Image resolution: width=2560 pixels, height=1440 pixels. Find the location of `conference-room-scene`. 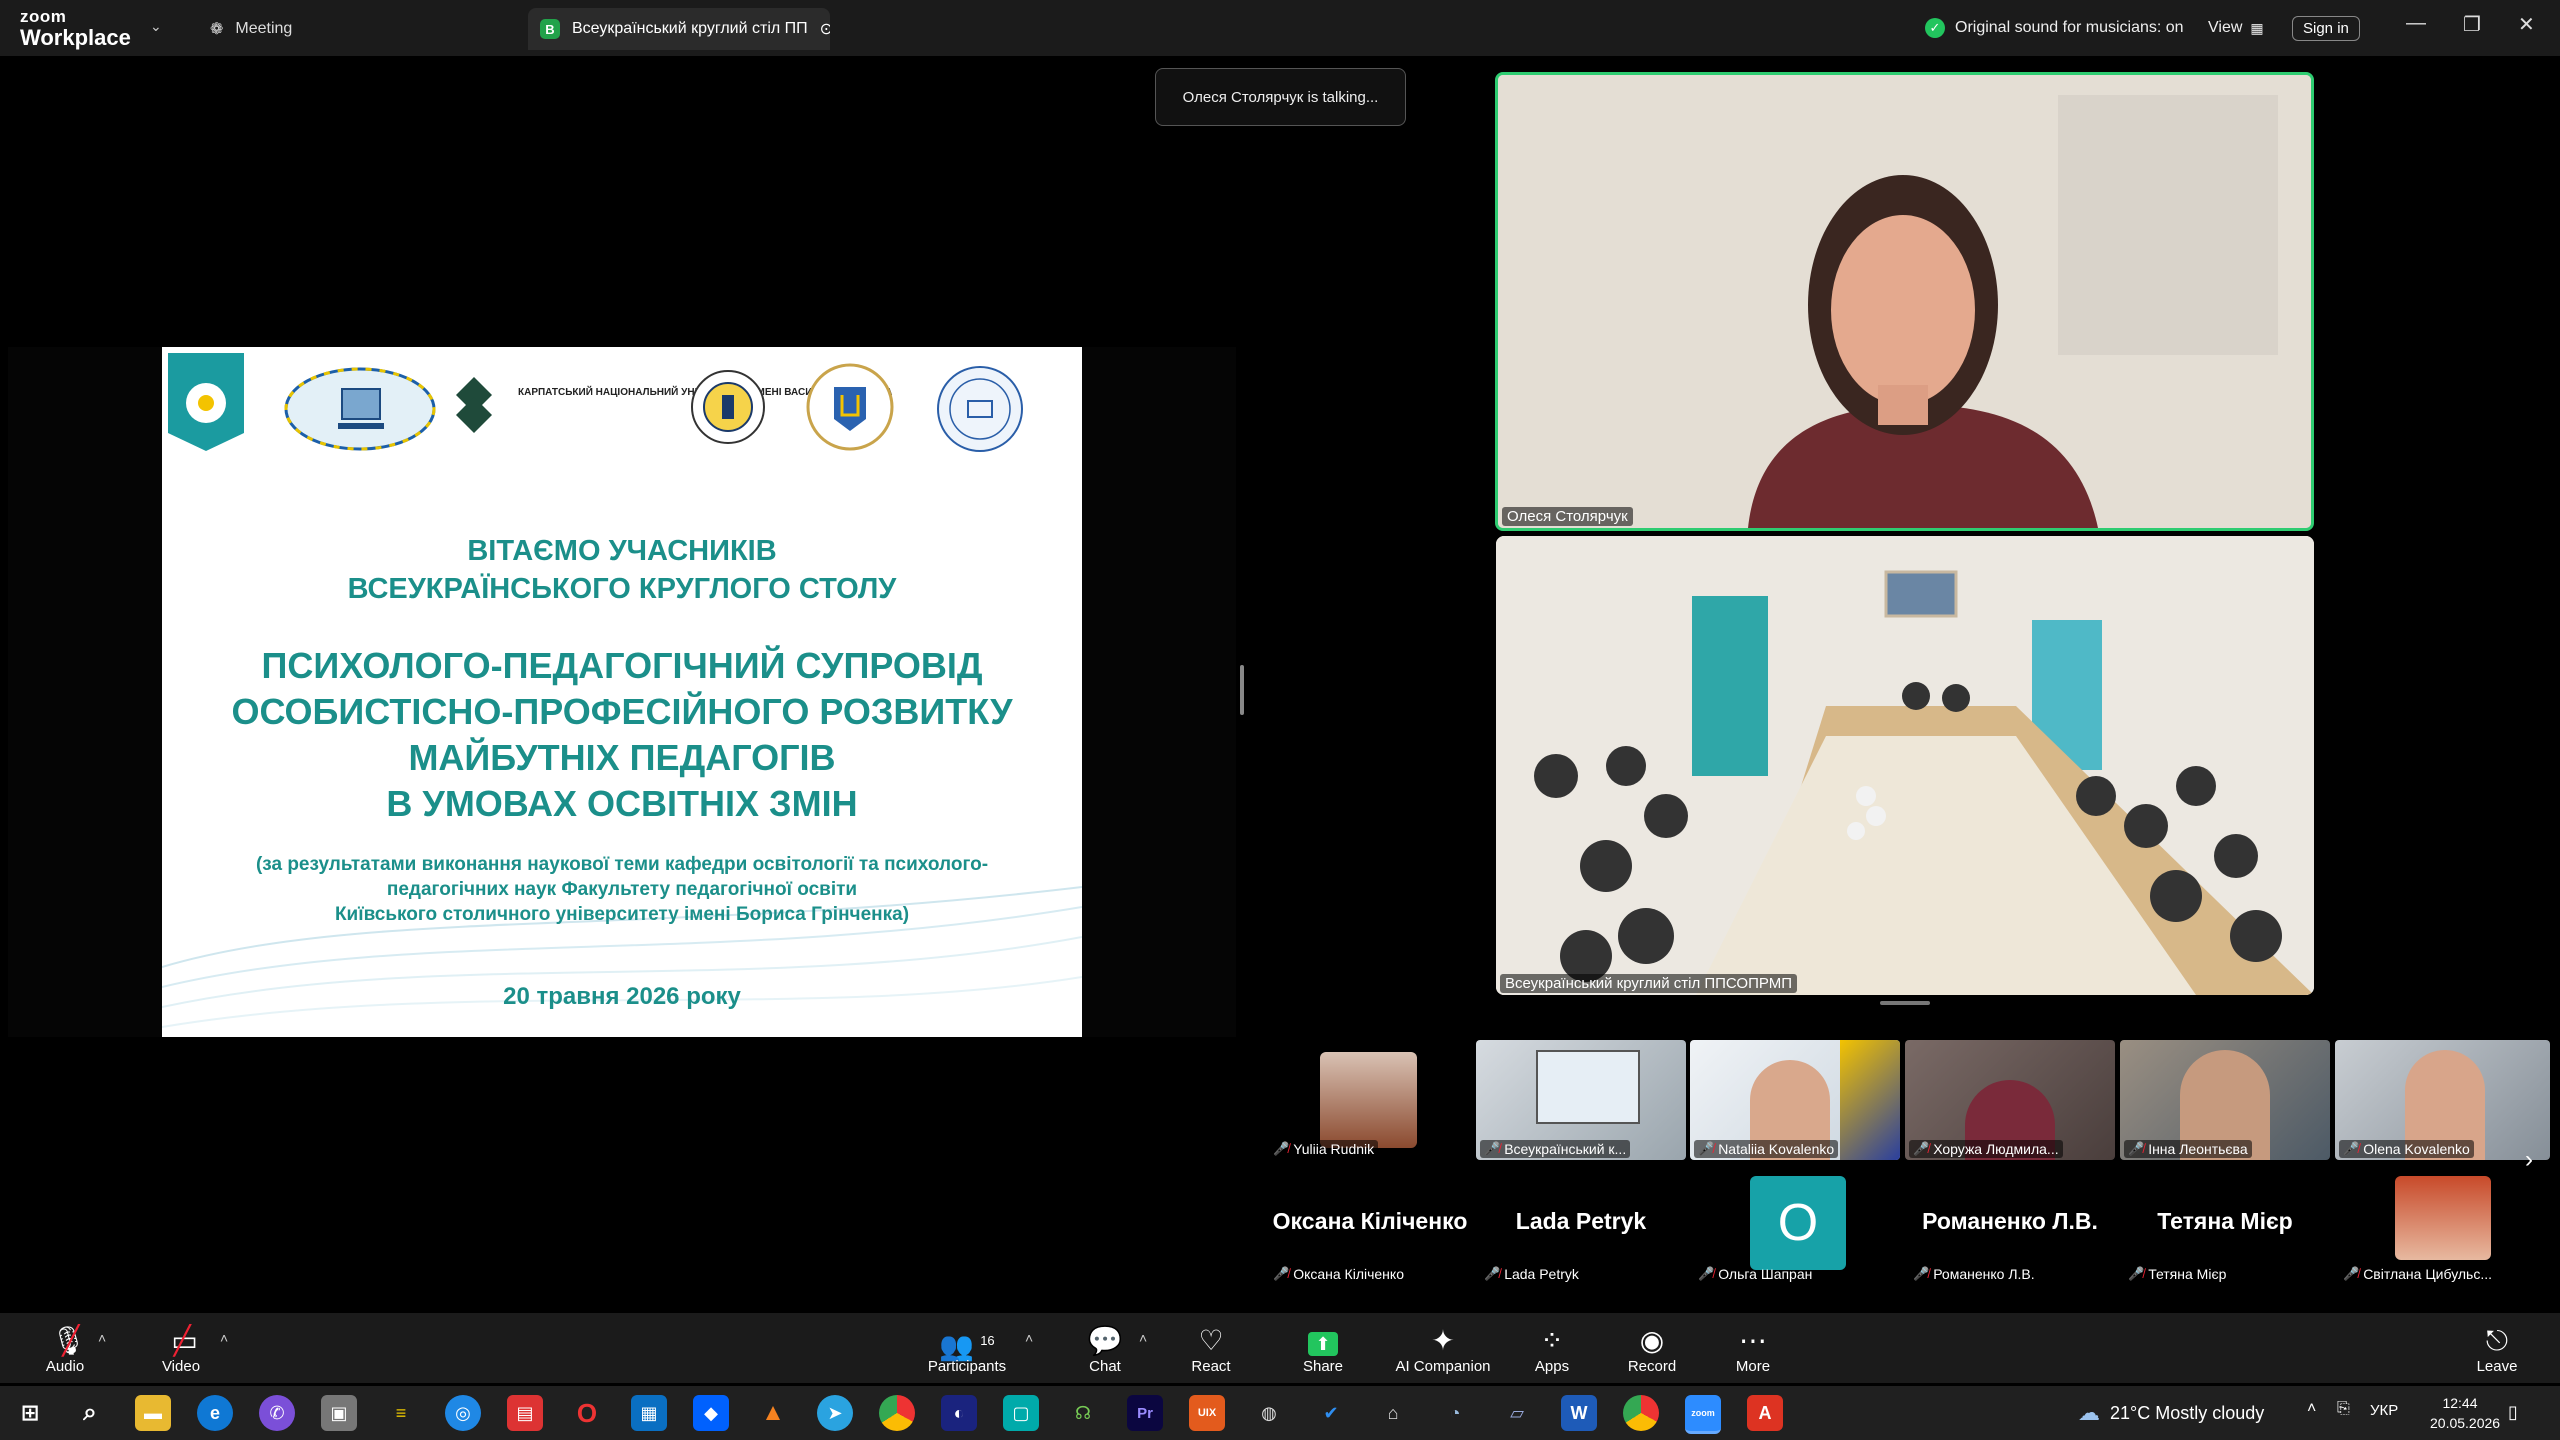

conference-room-scene is located at coordinates (1905, 765).